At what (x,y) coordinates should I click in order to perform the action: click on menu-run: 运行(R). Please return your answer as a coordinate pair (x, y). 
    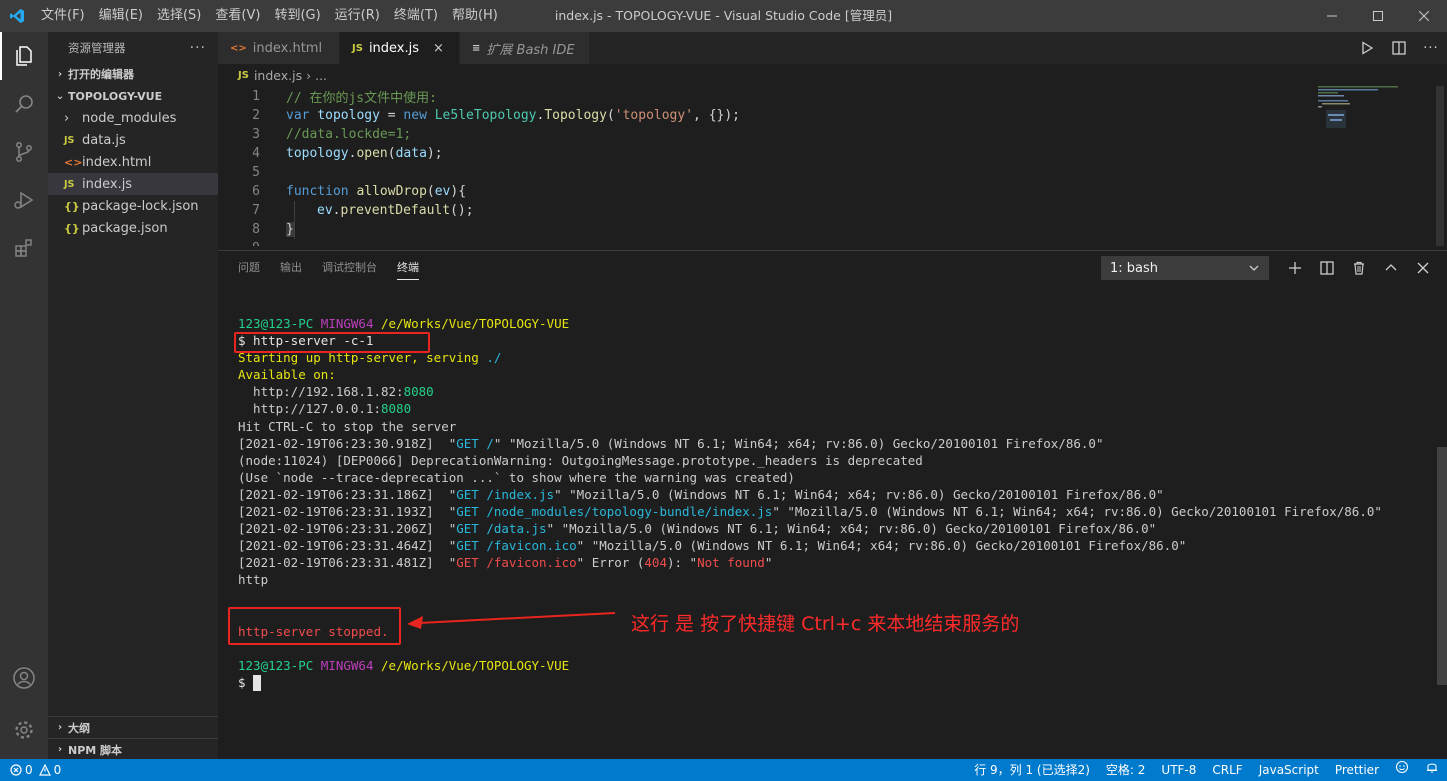
    Looking at the image, I should click on (357, 16).